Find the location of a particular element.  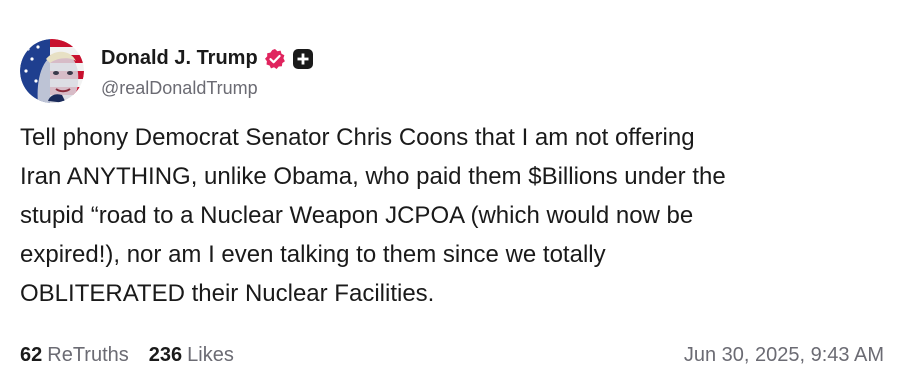

post-header: Donald J. Trump @realDonaldTrump is located at coordinates (167, 71).